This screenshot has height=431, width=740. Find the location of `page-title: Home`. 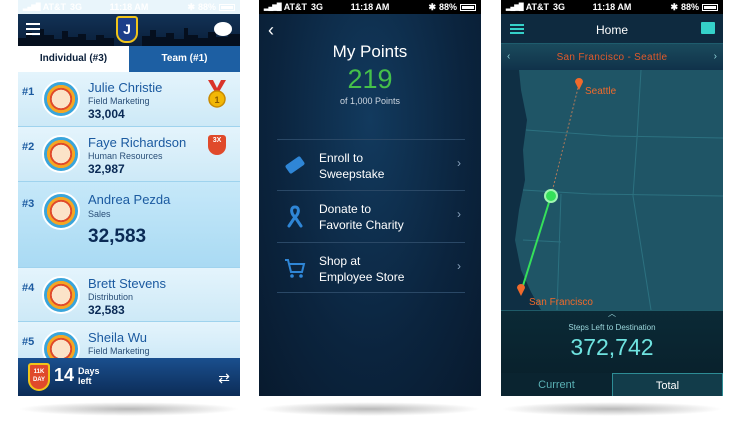

page-title: Home is located at coordinates (611, 30).